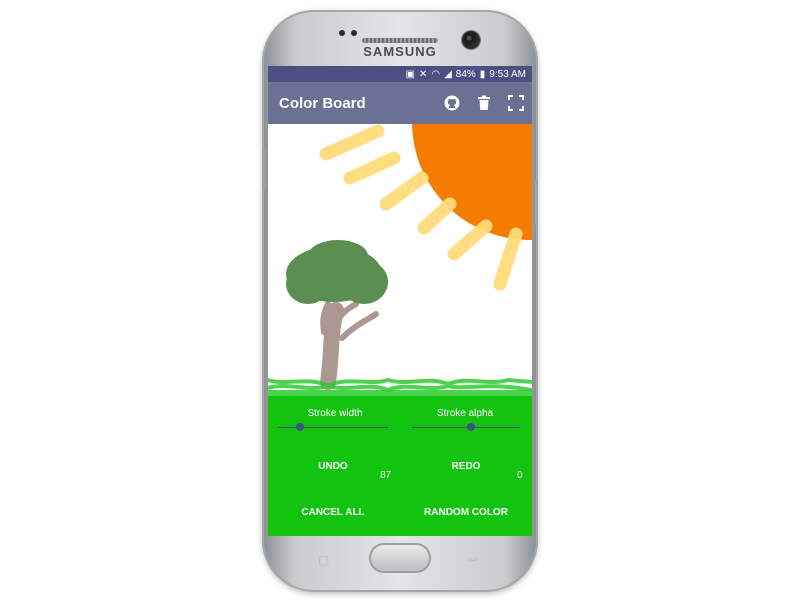 The height and width of the screenshot is (600, 800). Describe the element at coordinates (324, 560) in the screenshot. I see `recent-apps-icon: ▢` at that location.